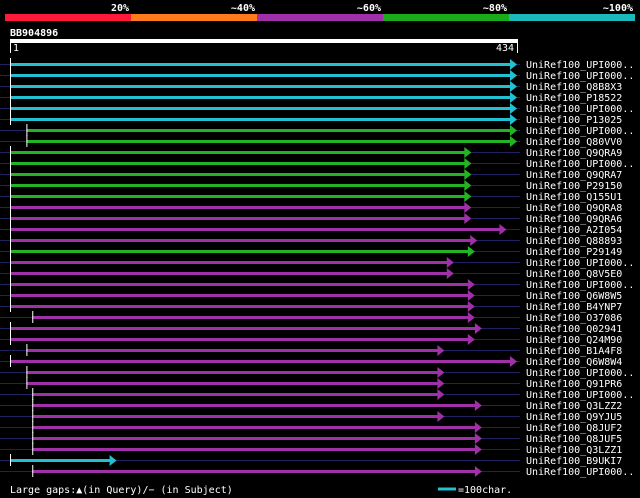 Image resolution: width=640 pixels, height=498 pixels. Describe the element at coordinates (574, 329) in the screenshot. I see `hit-label: UniRef100_Q02941` at that location.